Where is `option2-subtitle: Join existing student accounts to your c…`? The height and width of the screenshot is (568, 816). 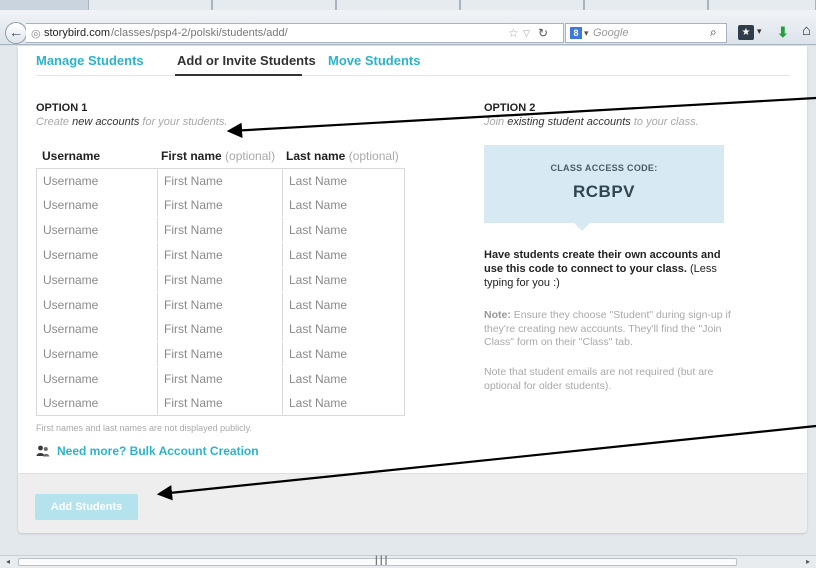
option2-subtitle: Join existing student accounts to your c… is located at coordinates (591, 122).